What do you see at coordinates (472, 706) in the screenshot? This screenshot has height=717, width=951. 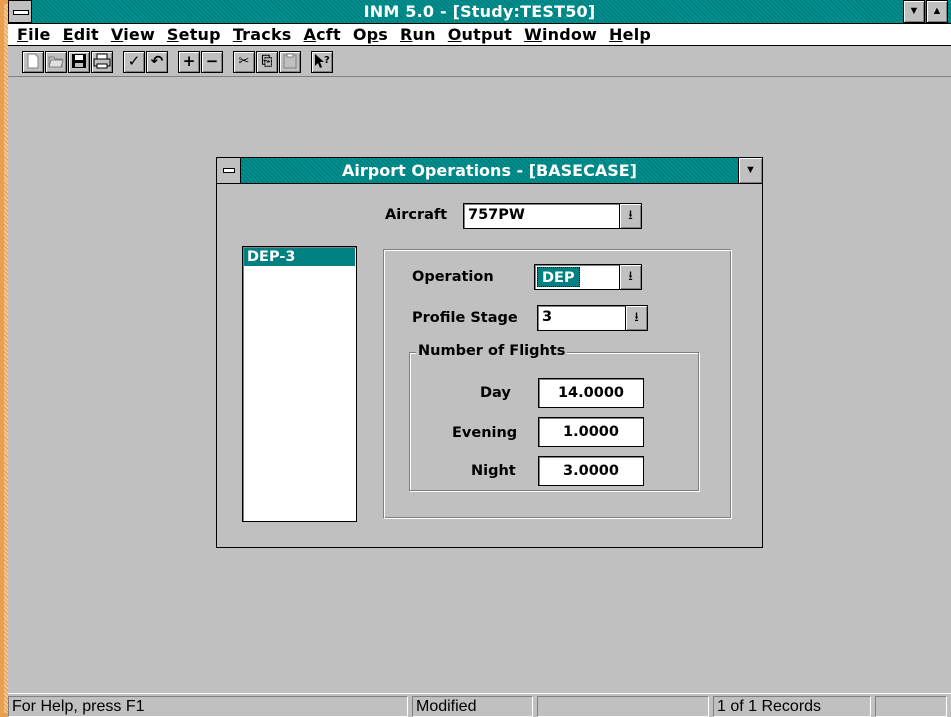 I see `status-modified: Modified` at bounding box center [472, 706].